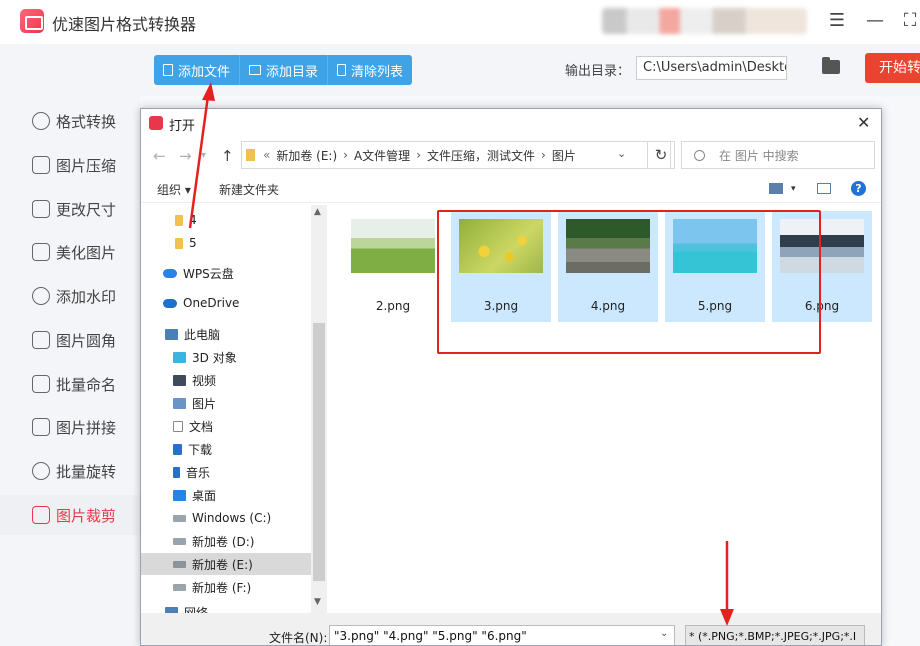  What do you see at coordinates (170, 273) in the screenshot?
I see `cloud-icon` at bounding box center [170, 273].